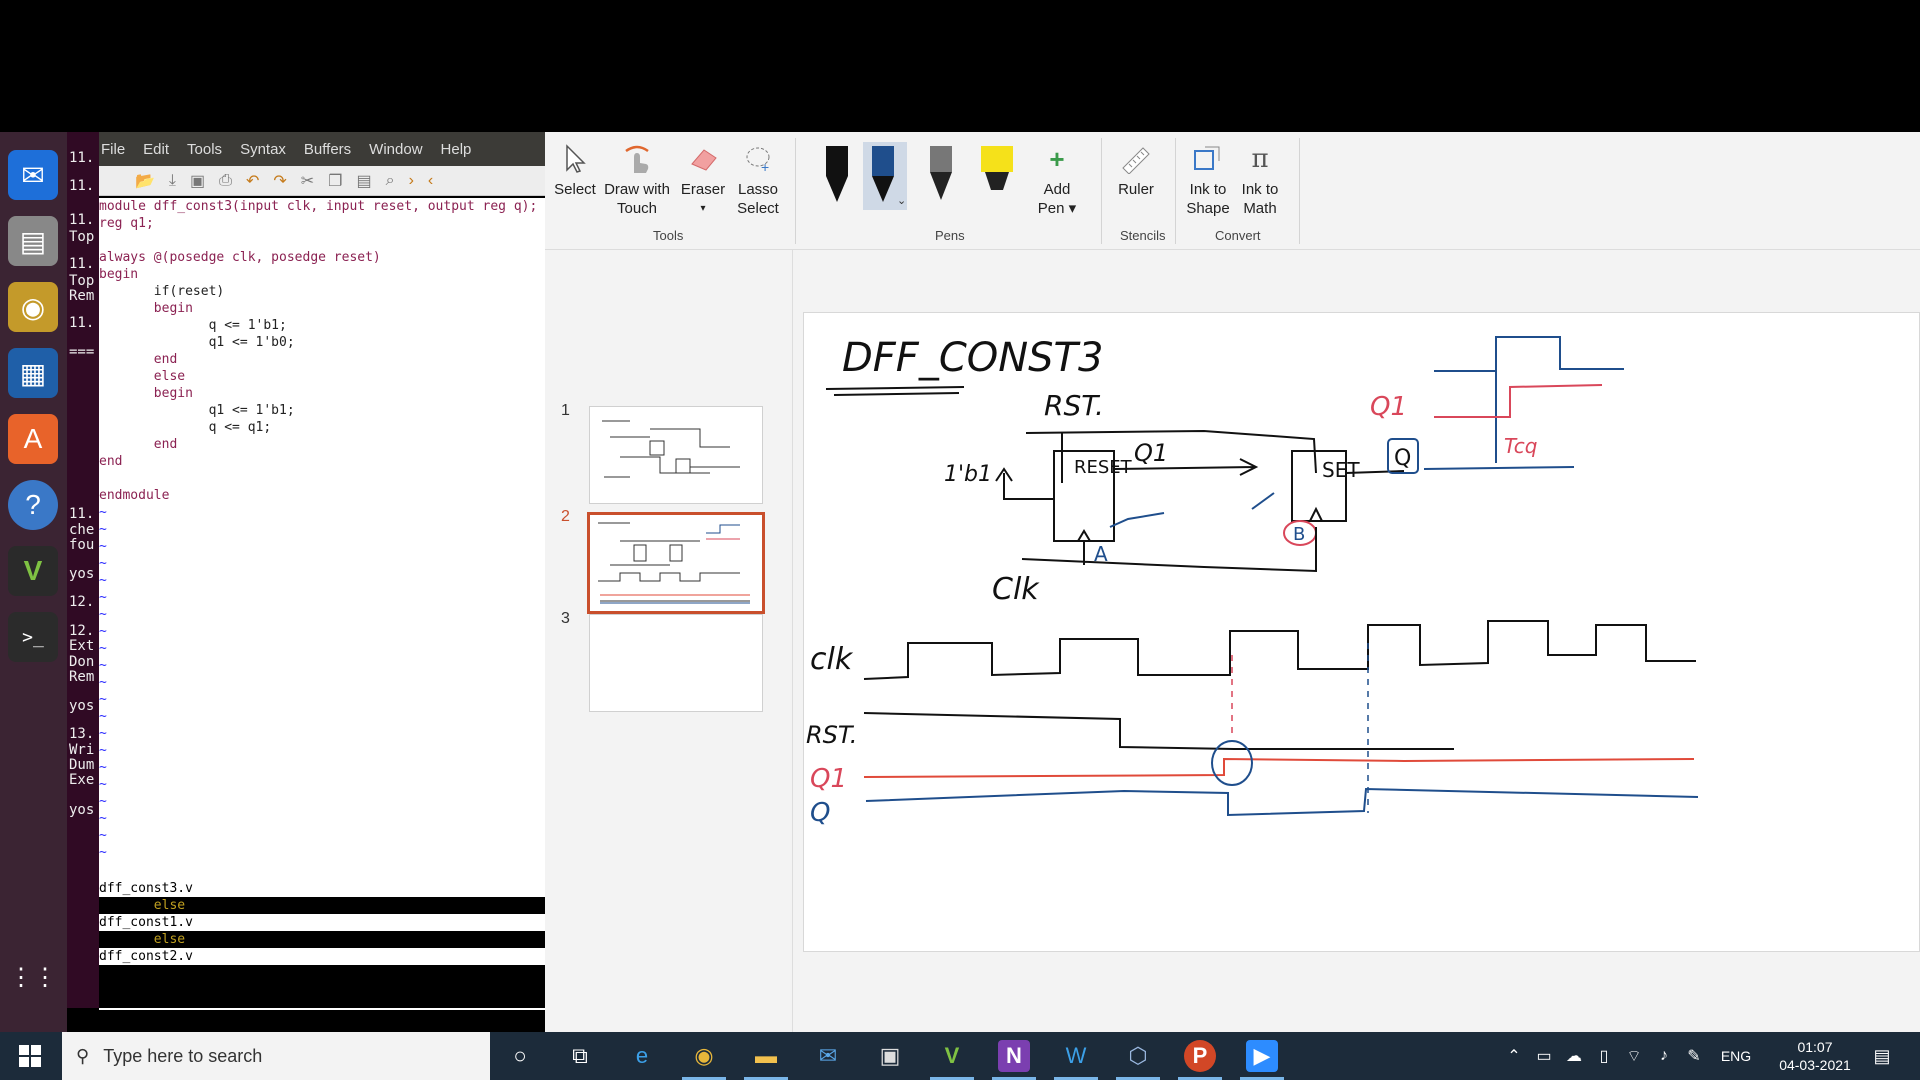  Describe the element at coordinates (33, 637) in the screenshot. I see `terminal-icon: >_` at that location.